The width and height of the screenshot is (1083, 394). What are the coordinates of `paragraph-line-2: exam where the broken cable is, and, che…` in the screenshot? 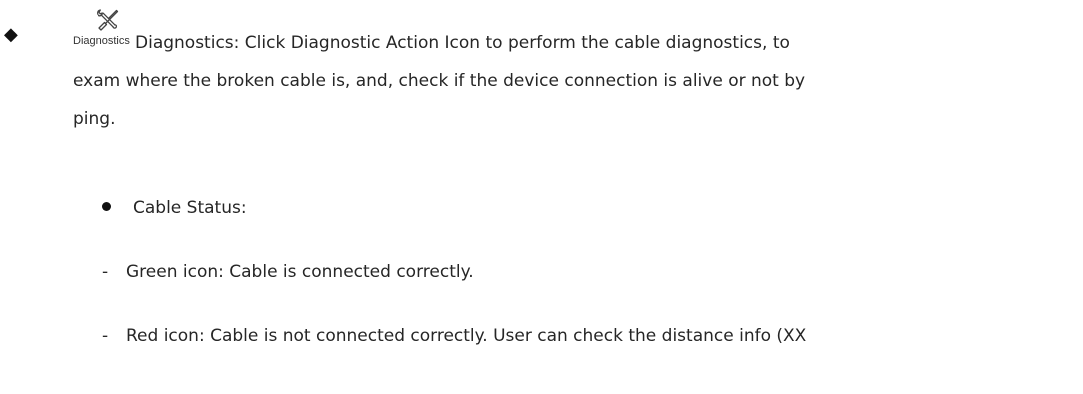 It's located at (439, 81).